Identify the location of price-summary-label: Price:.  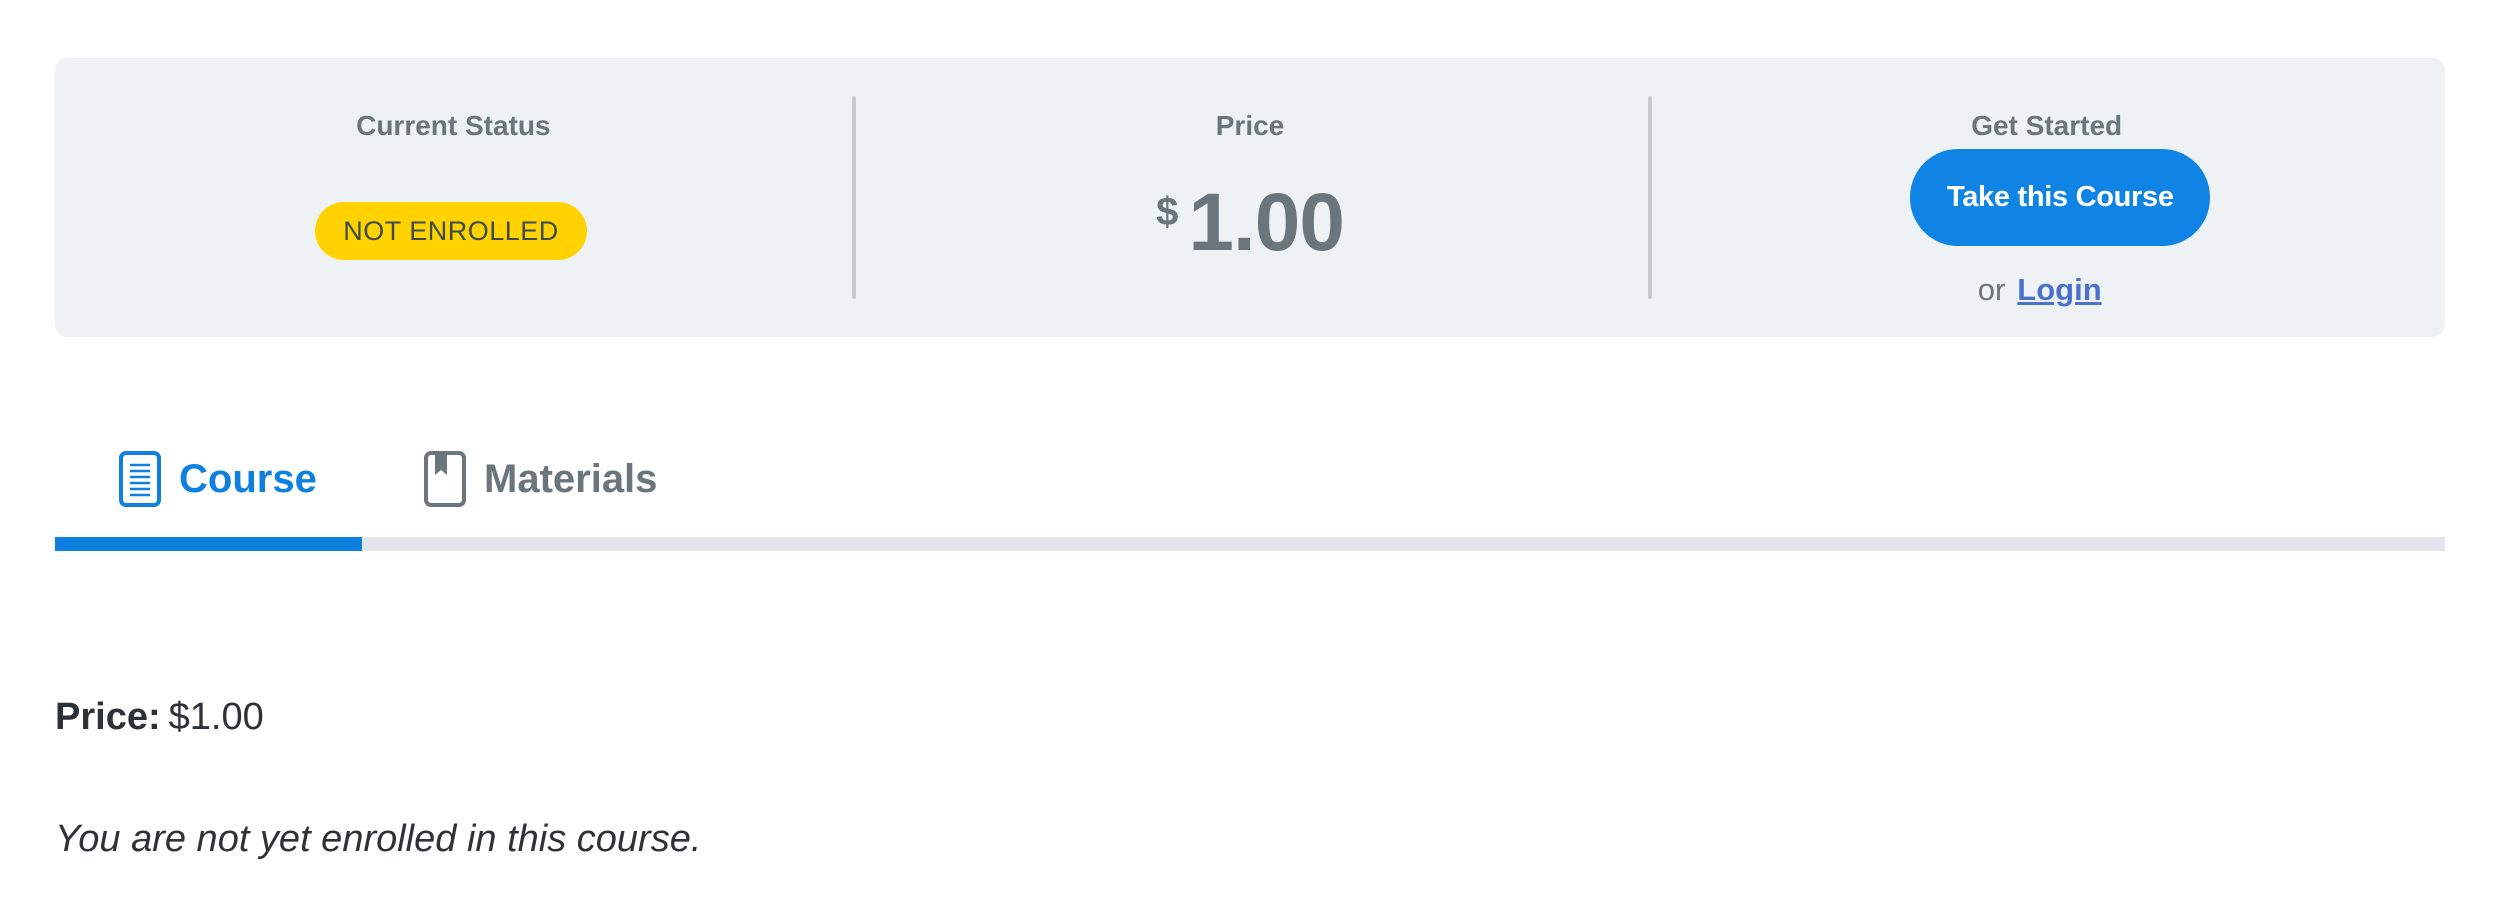
(108, 717).